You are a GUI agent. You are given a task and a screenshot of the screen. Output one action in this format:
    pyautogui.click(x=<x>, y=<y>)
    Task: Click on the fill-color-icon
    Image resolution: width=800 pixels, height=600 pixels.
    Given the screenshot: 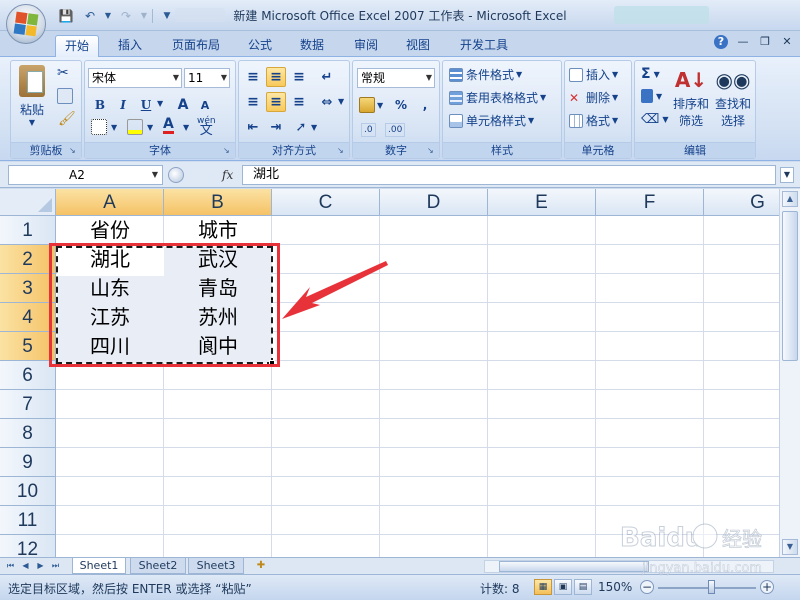 What is the action you would take?
    pyautogui.click(x=135, y=127)
    